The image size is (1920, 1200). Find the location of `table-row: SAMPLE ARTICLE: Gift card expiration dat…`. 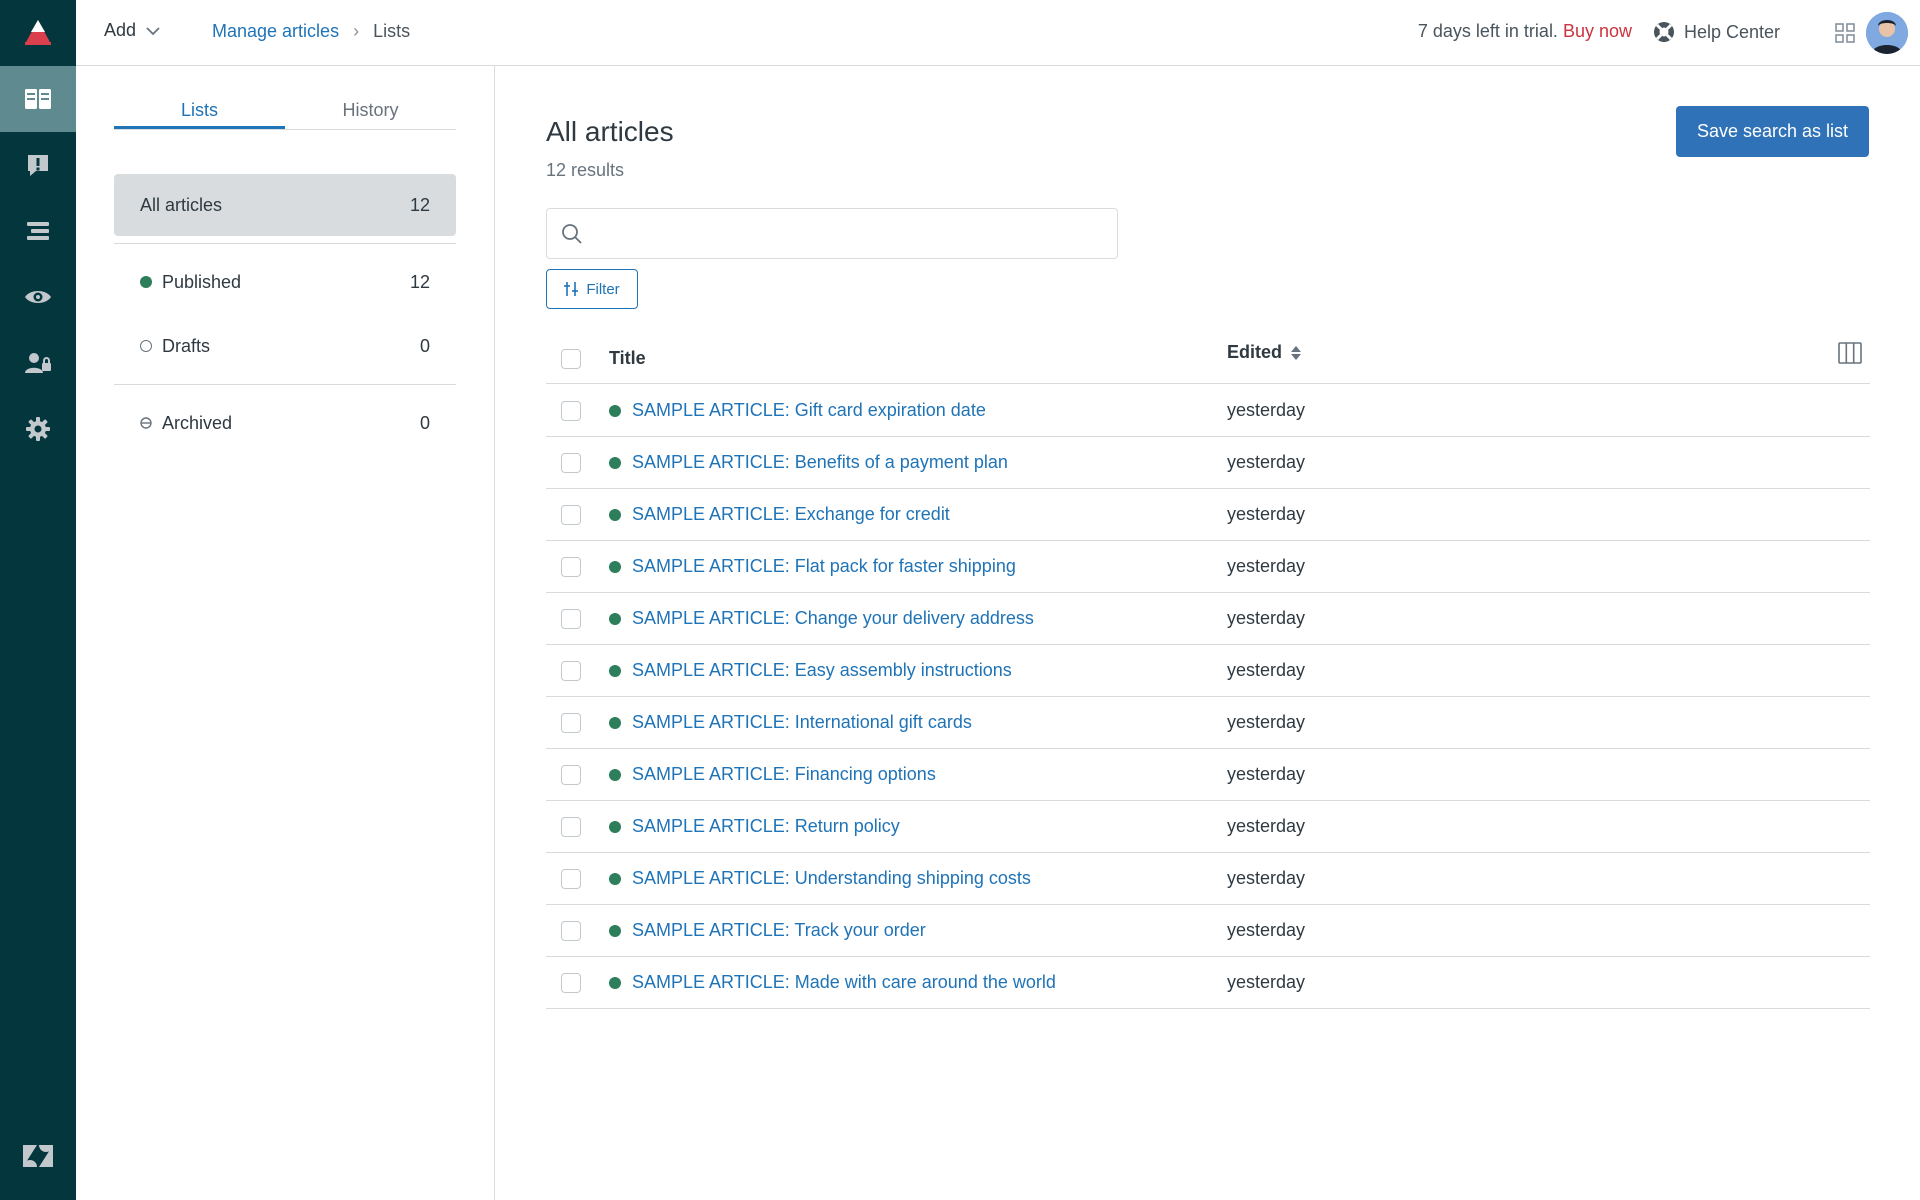

table-row: SAMPLE ARTICLE: Gift card expiration dat… is located at coordinates (1208, 411).